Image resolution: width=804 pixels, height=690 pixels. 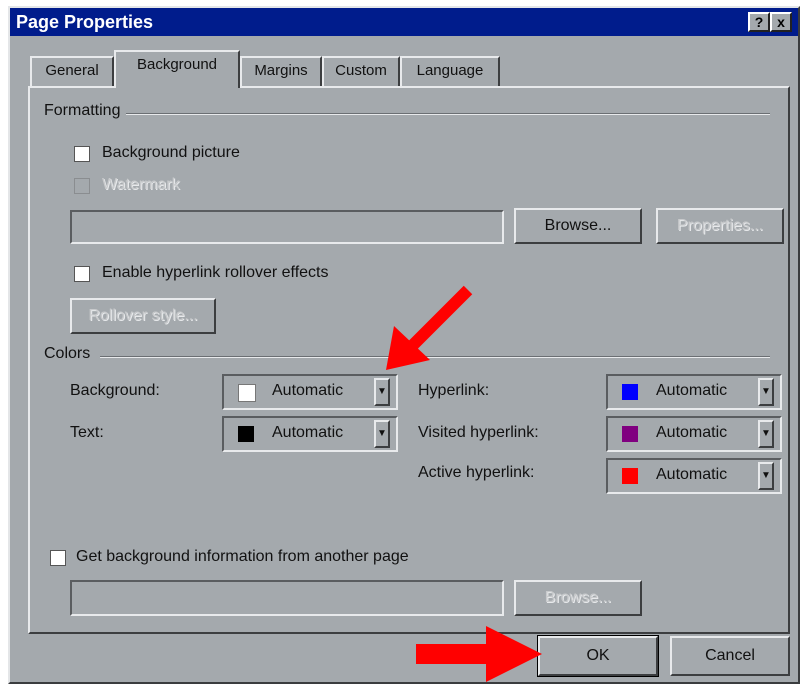 I want to click on other-page-background-checkbox, so click(x=58, y=558).